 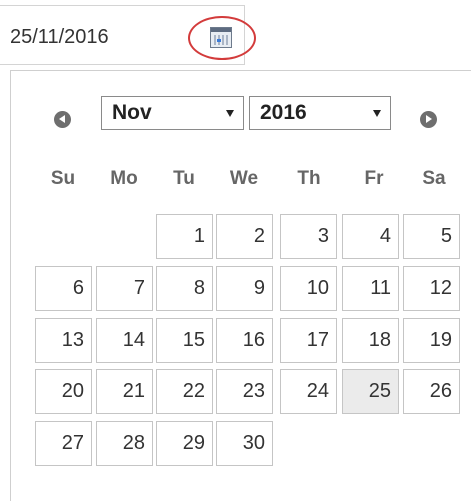 I want to click on day-cell: 29, so click(x=184, y=443).